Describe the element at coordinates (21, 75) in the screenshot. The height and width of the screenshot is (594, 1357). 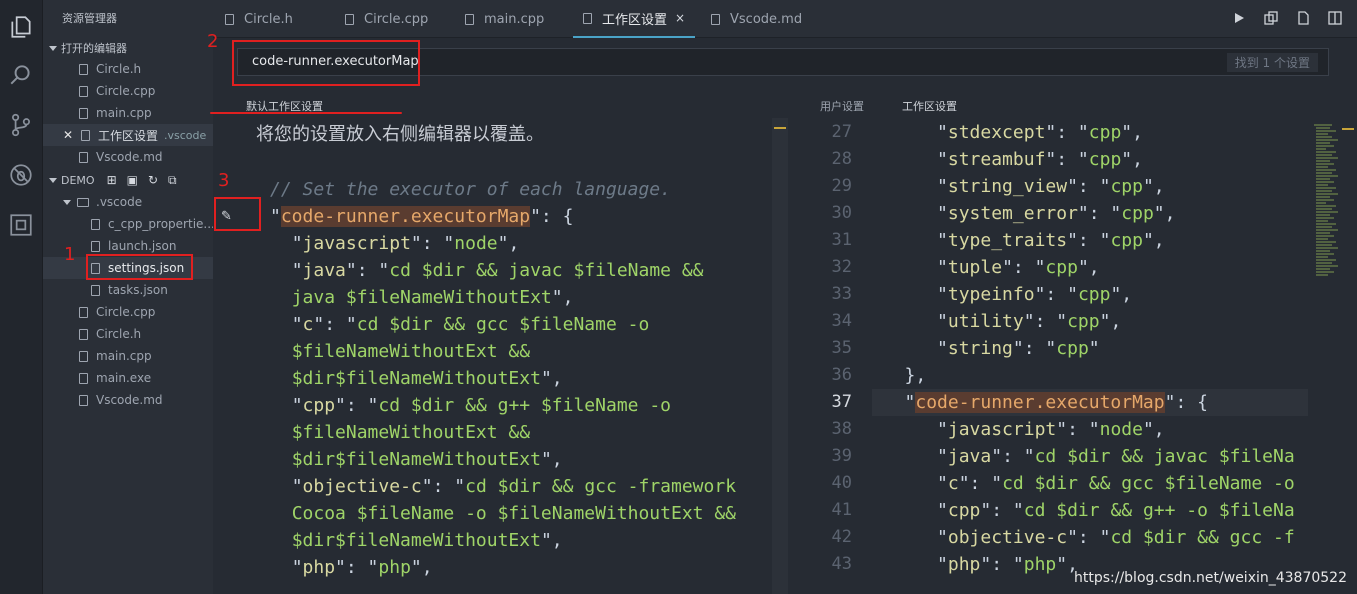
I see `search-icon` at that location.